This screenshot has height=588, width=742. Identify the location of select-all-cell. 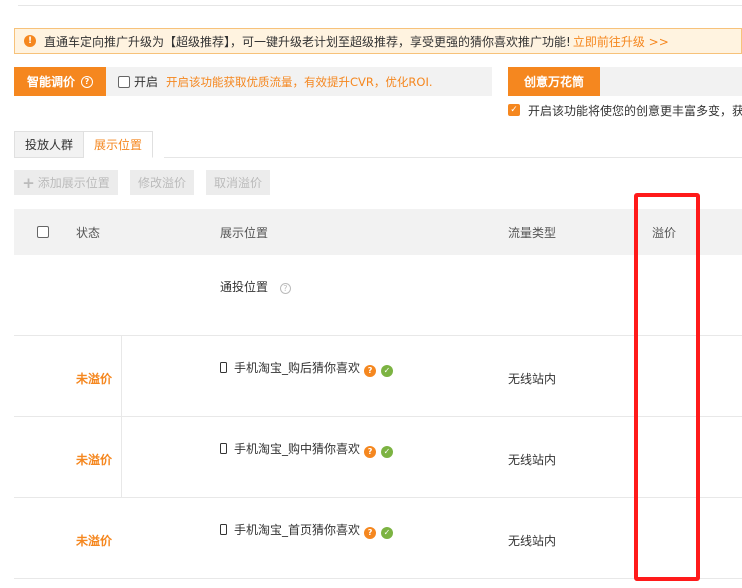
(43, 232).